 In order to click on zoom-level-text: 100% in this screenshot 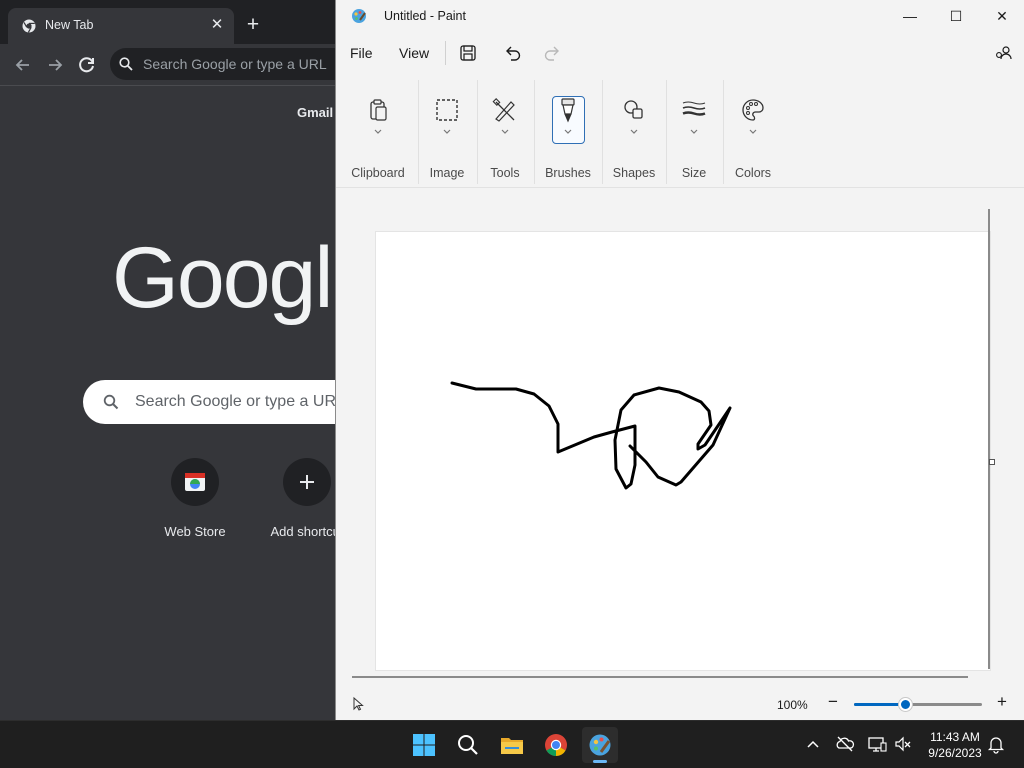, I will do `click(792, 705)`.